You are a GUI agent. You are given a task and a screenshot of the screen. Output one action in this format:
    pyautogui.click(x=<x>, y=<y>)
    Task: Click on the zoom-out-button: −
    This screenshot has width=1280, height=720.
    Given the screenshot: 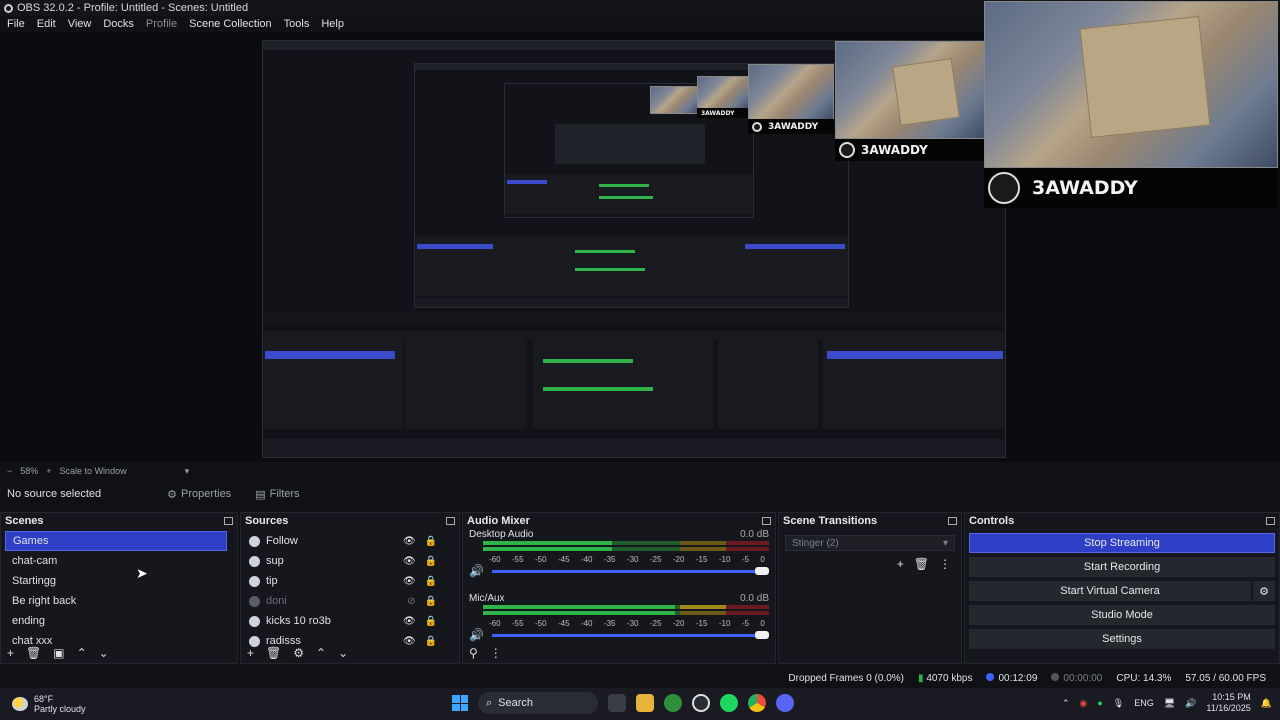 What is the action you would take?
    pyautogui.click(x=9, y=471)
    